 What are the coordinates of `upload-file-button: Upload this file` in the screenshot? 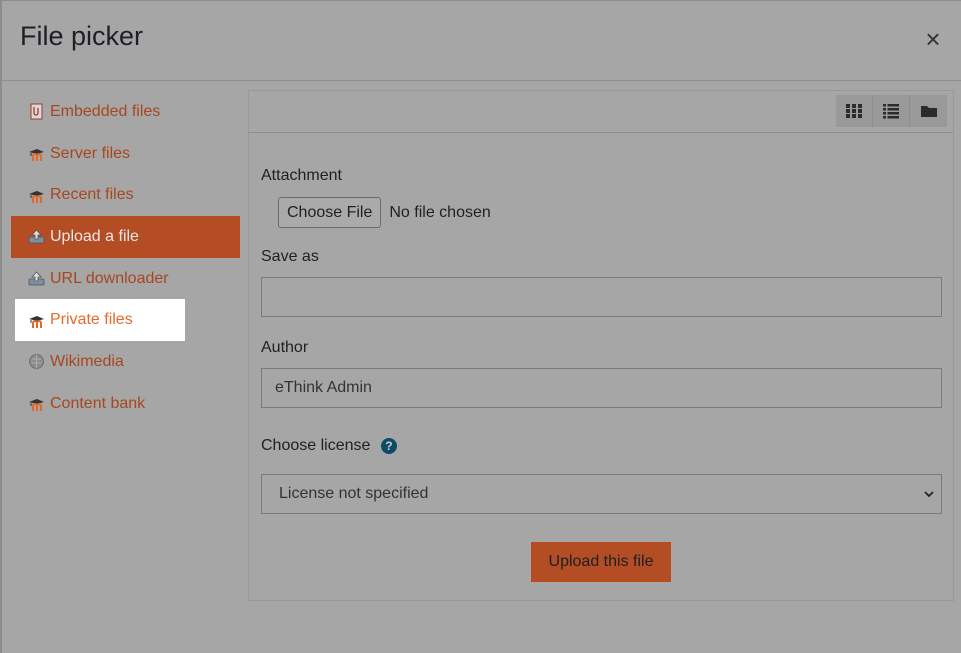 It's located at (601, 562).